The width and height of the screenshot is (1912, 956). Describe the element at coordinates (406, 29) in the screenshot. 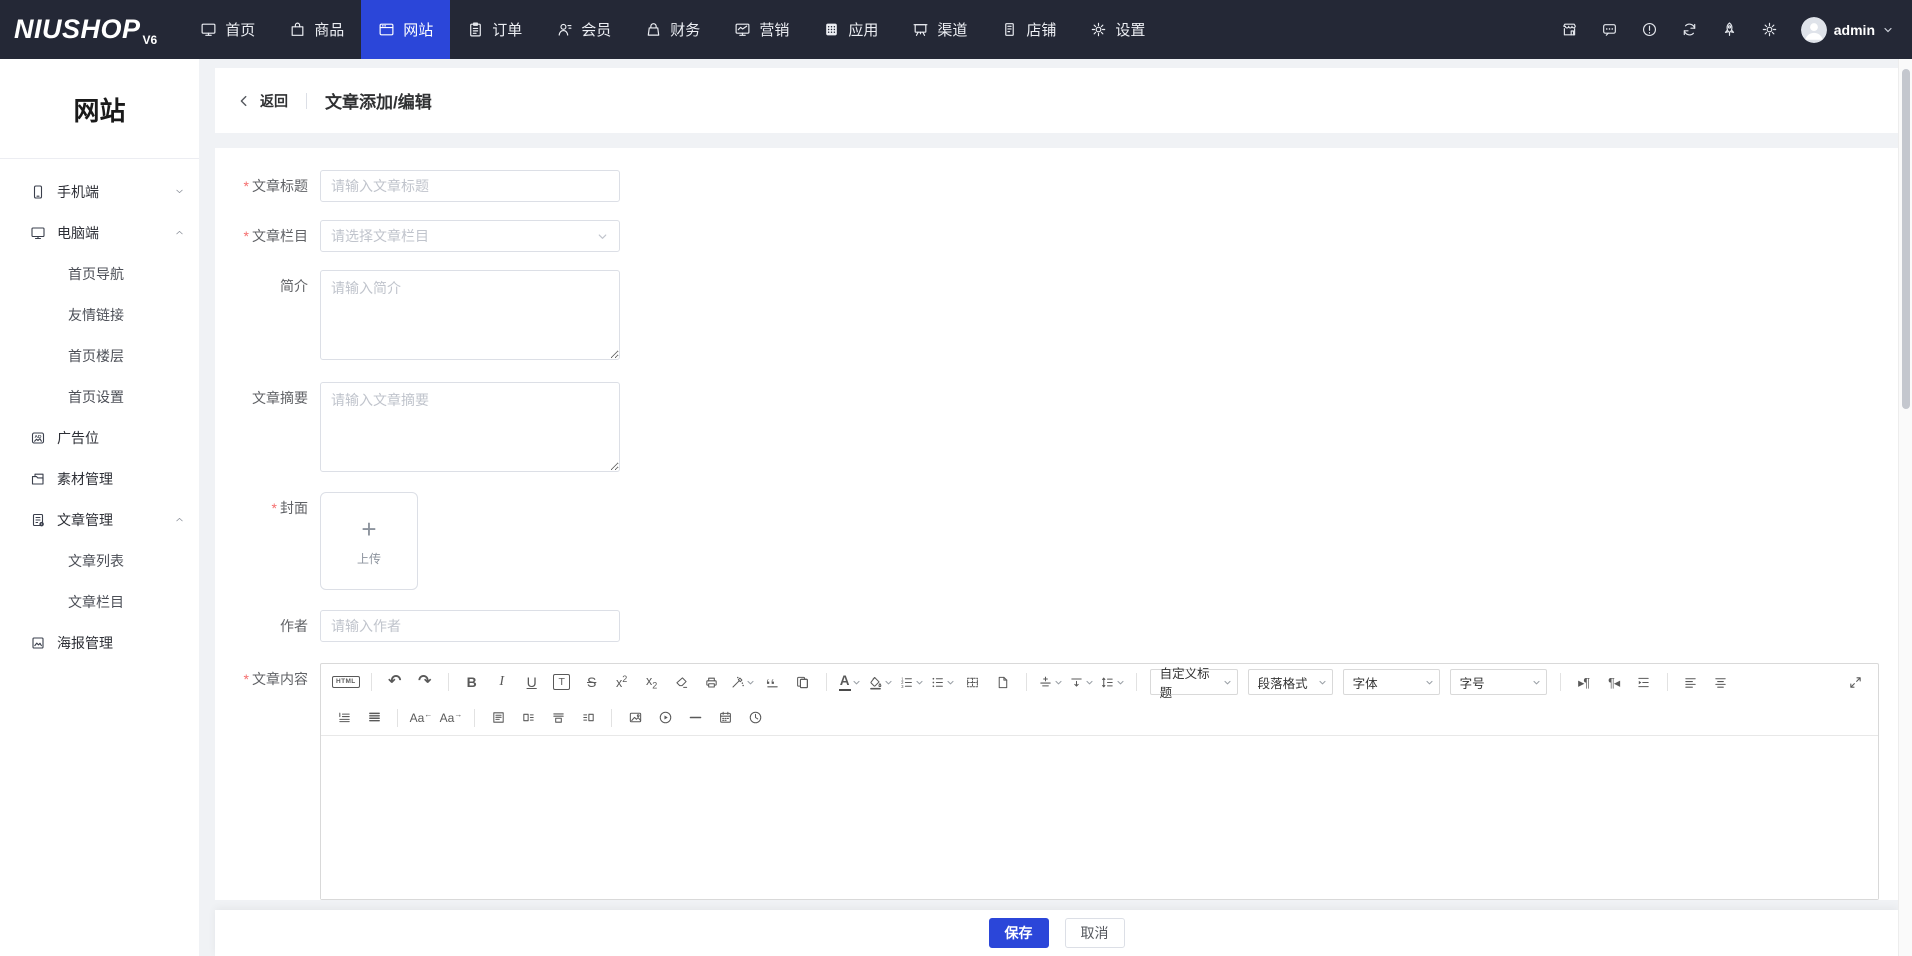

I see `nav-item-website: 网站` at that location.